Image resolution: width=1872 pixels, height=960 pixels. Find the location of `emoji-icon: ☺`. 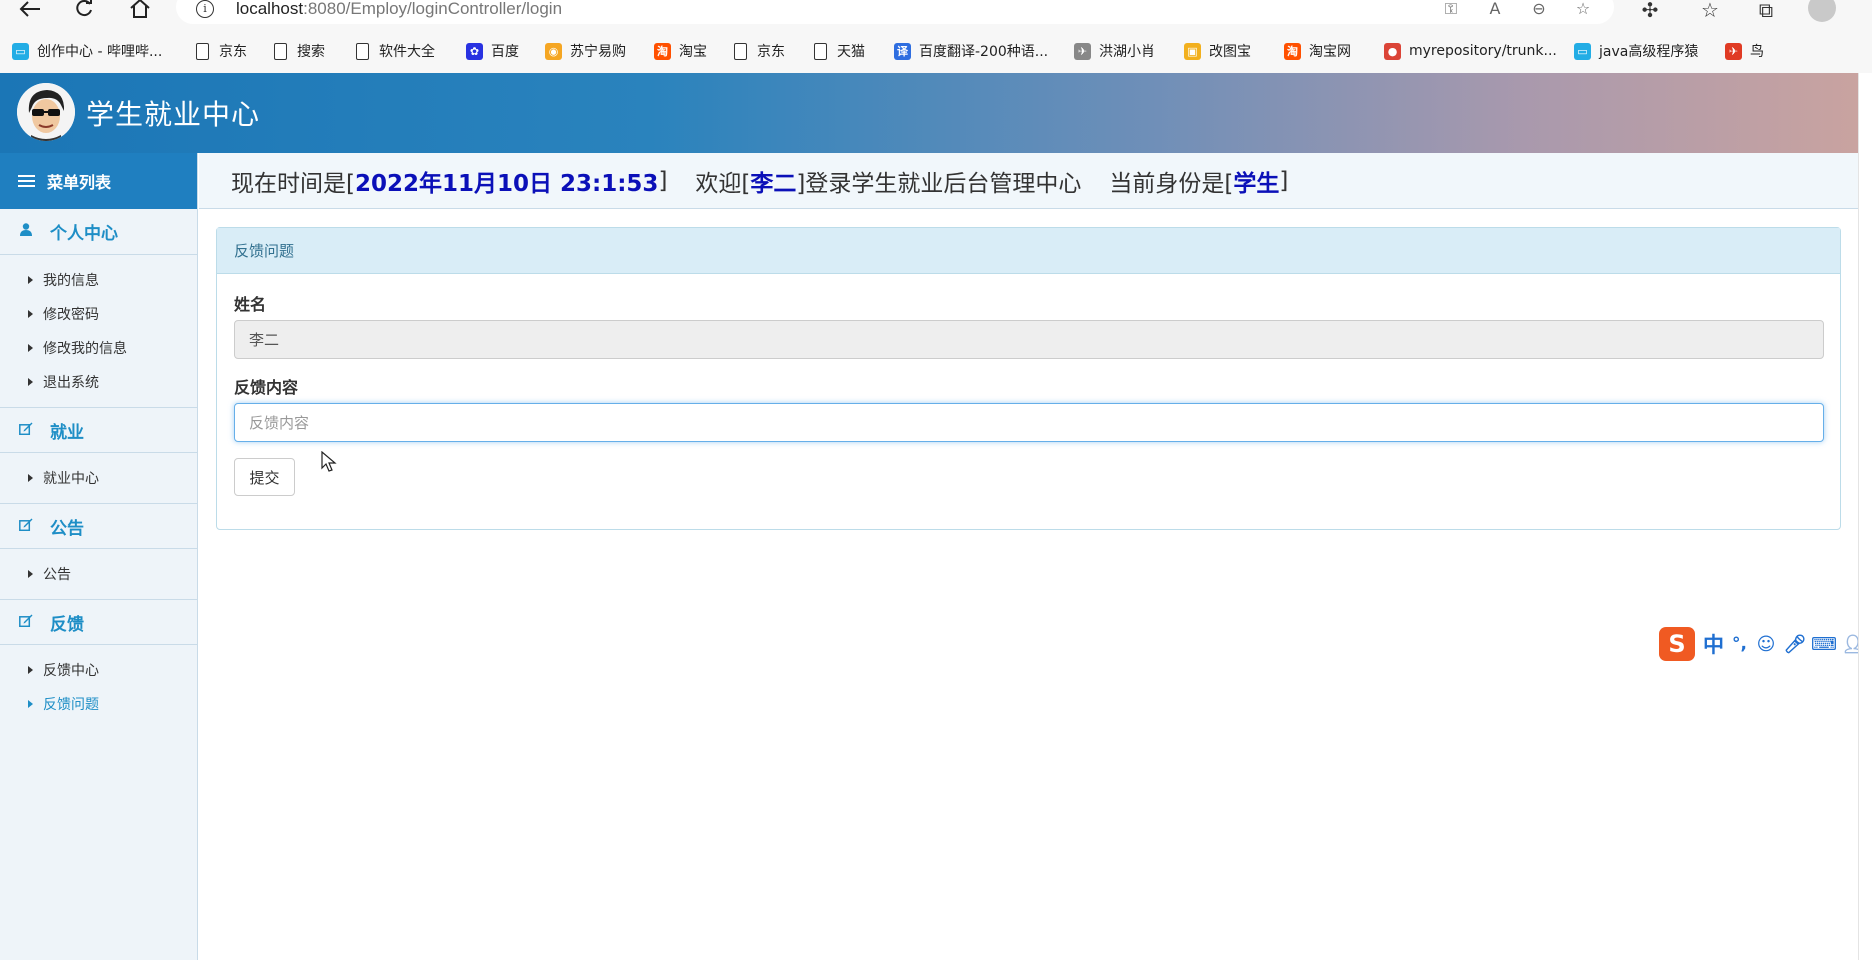

emoji-icon: ☺ is located at coordinates (1766, 644).